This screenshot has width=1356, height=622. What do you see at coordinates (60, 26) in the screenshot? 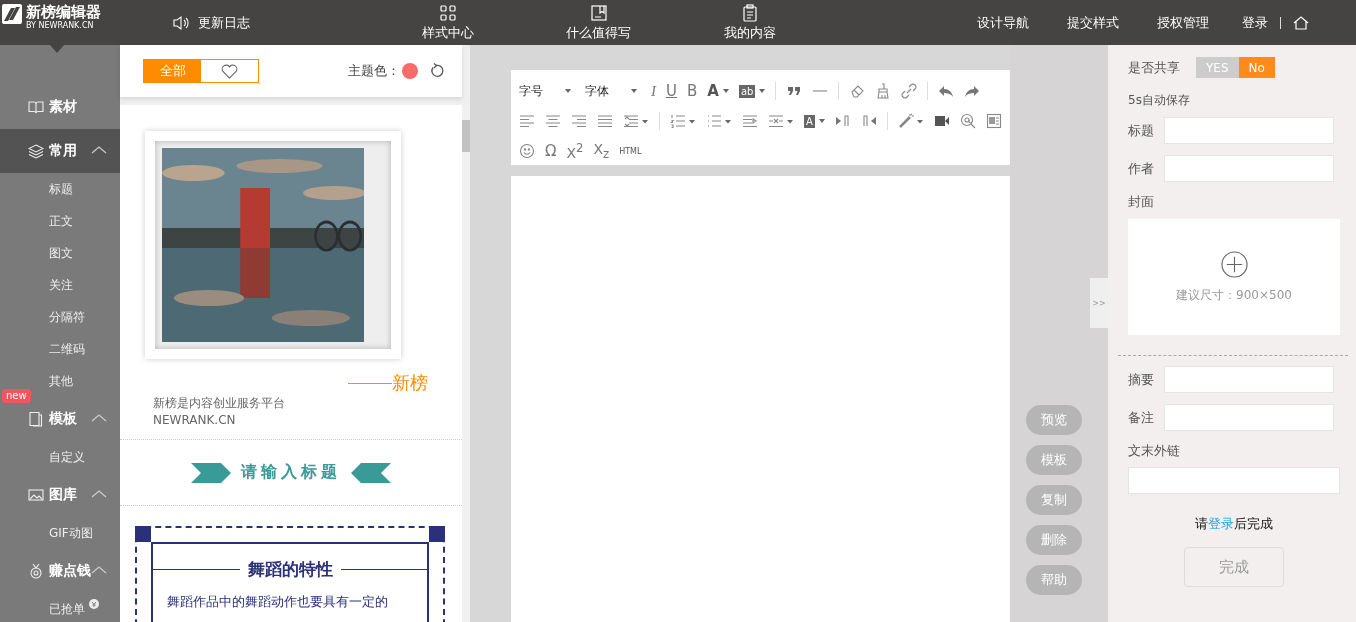
I see `logo-subtitle: BY NEWRANK.CN` at bounding box center [60, 26].